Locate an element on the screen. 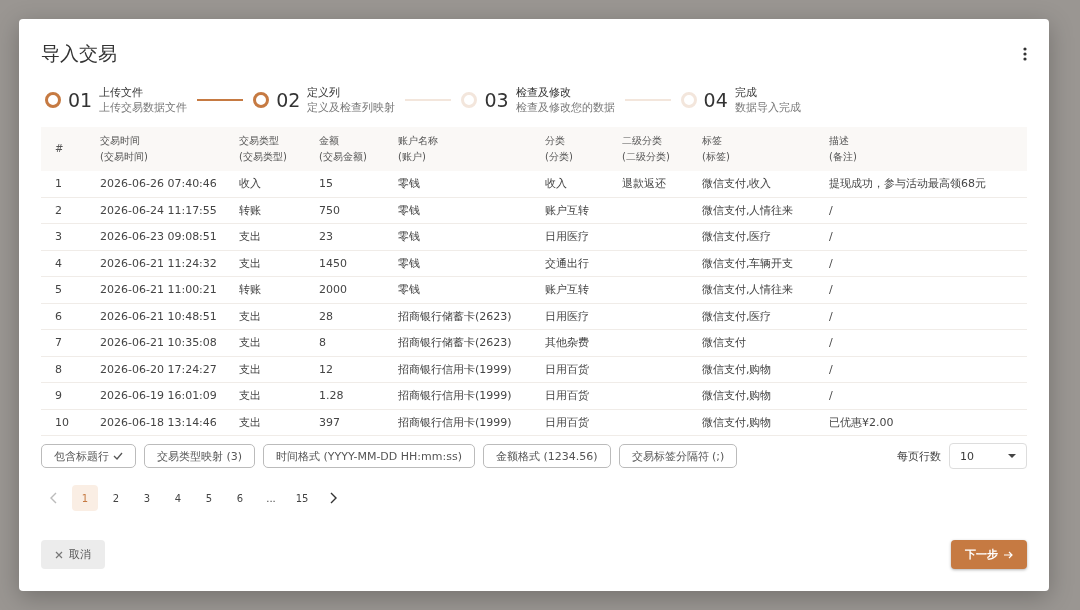 This screenshot has height=610, width=1080. table-cell: 2026-06-23 09:08:51 is located at coordinates (158, 237).